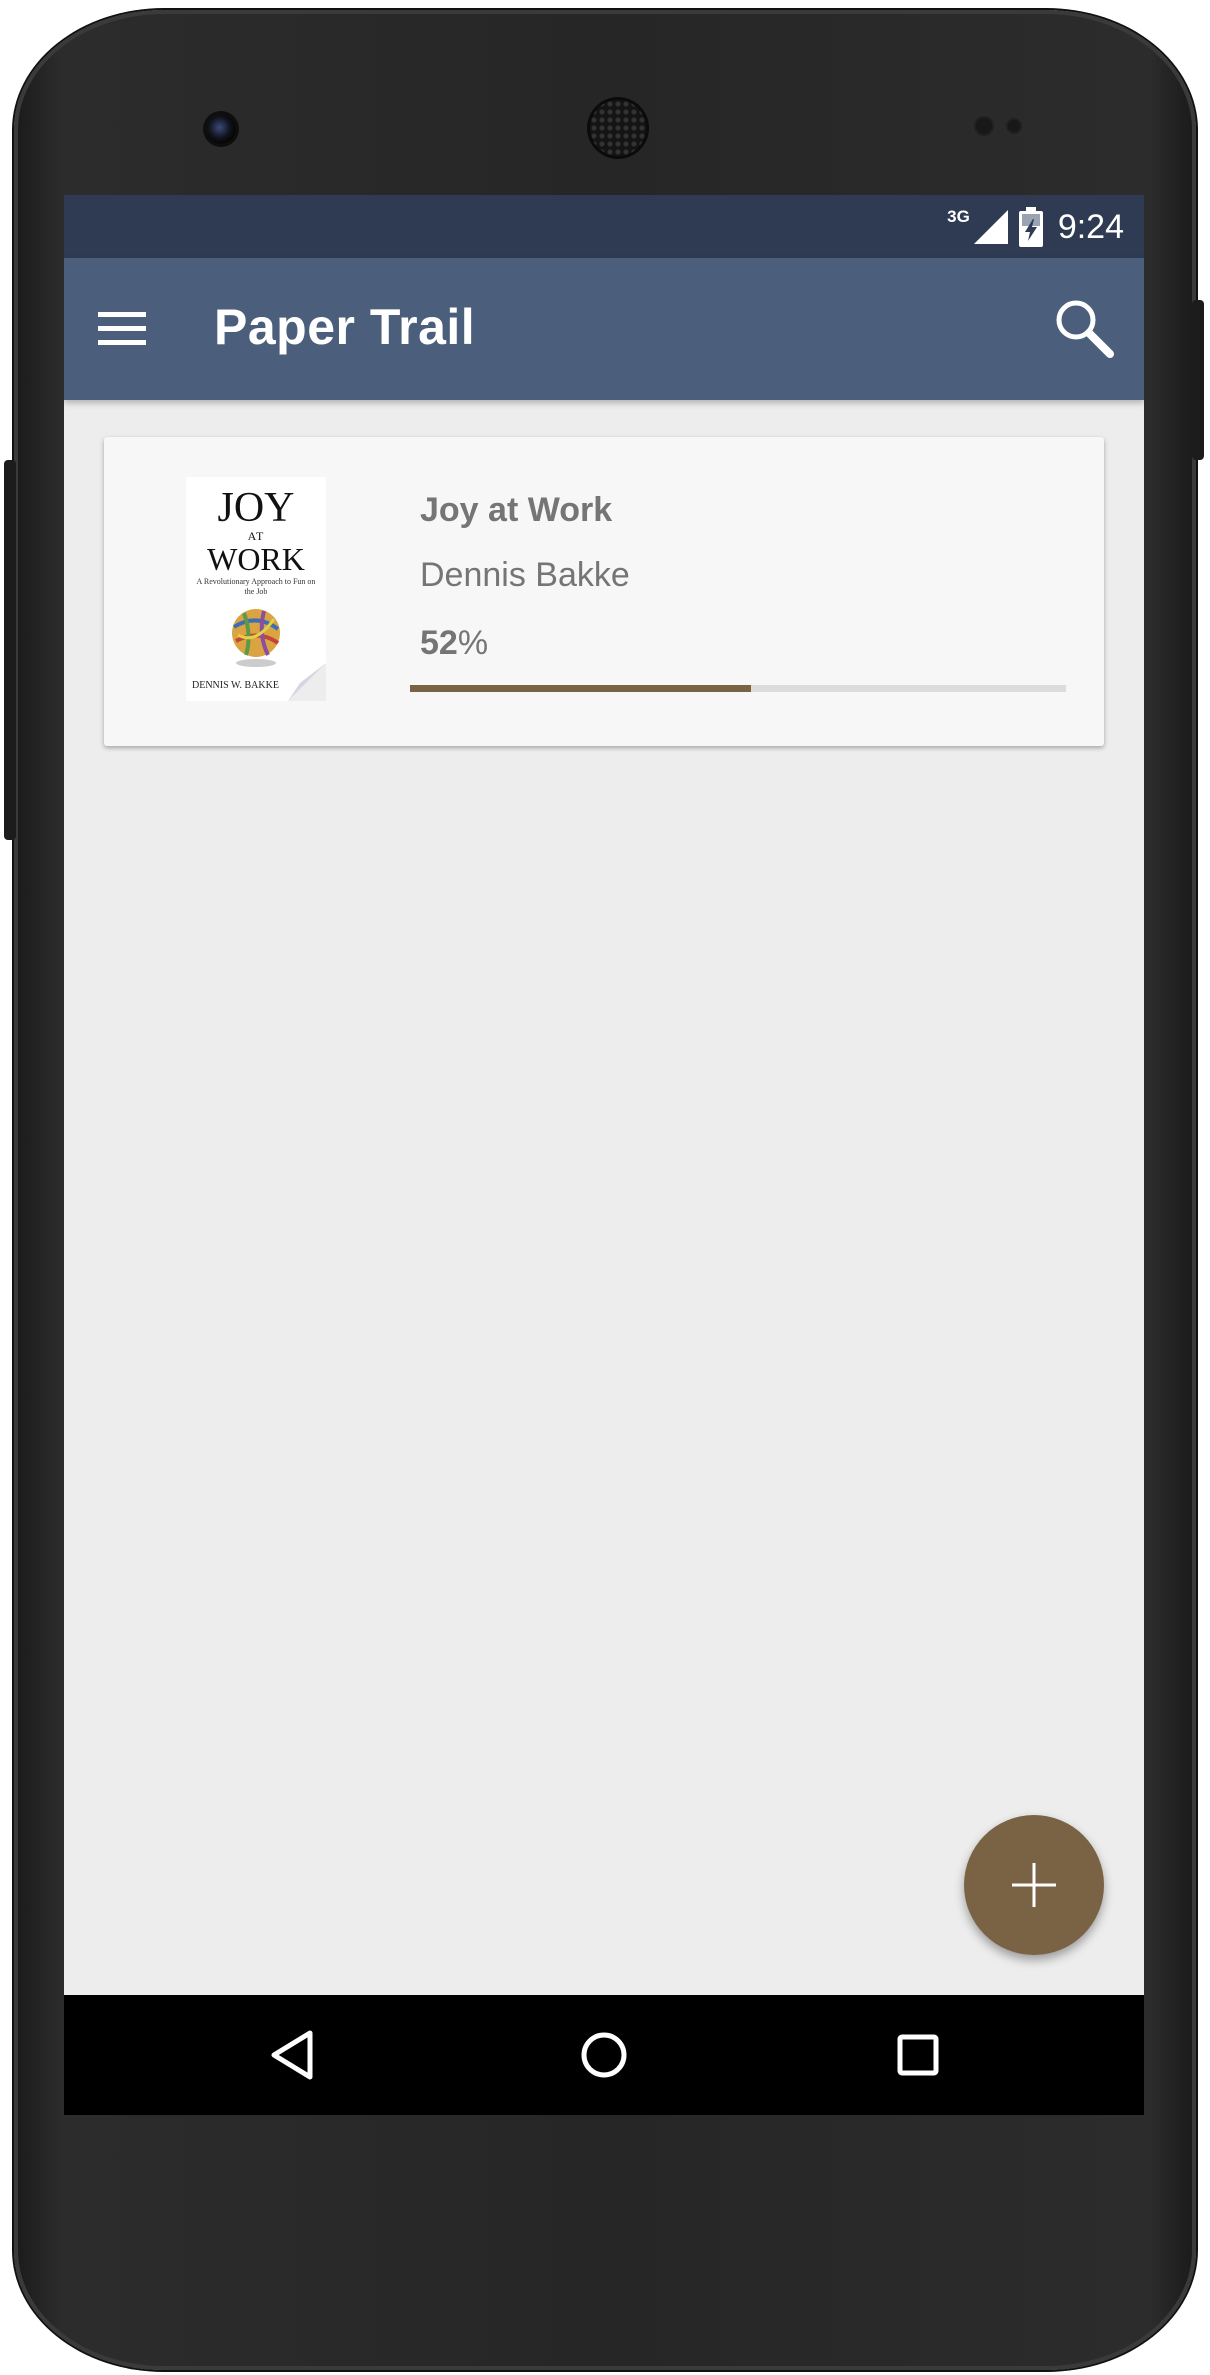  What do you see at coordinates (984, 126) in the screenshot?
I see `proximity-sensor` at bounding box center [984, 126].